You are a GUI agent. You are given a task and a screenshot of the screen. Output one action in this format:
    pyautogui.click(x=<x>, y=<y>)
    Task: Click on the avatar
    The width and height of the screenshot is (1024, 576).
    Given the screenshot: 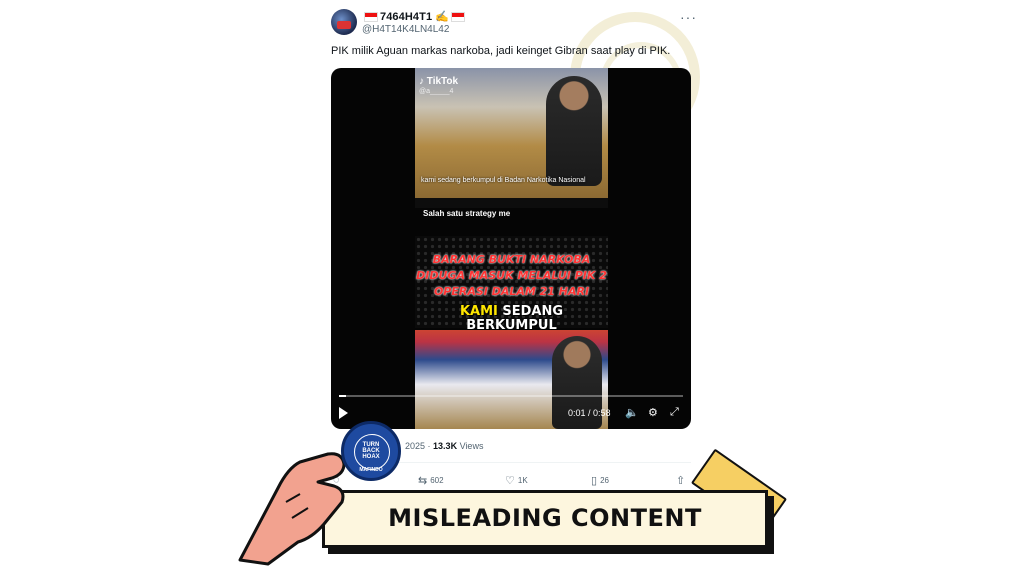 What is the action you would take?
    pyautogui.click(x=344, y=22)
    